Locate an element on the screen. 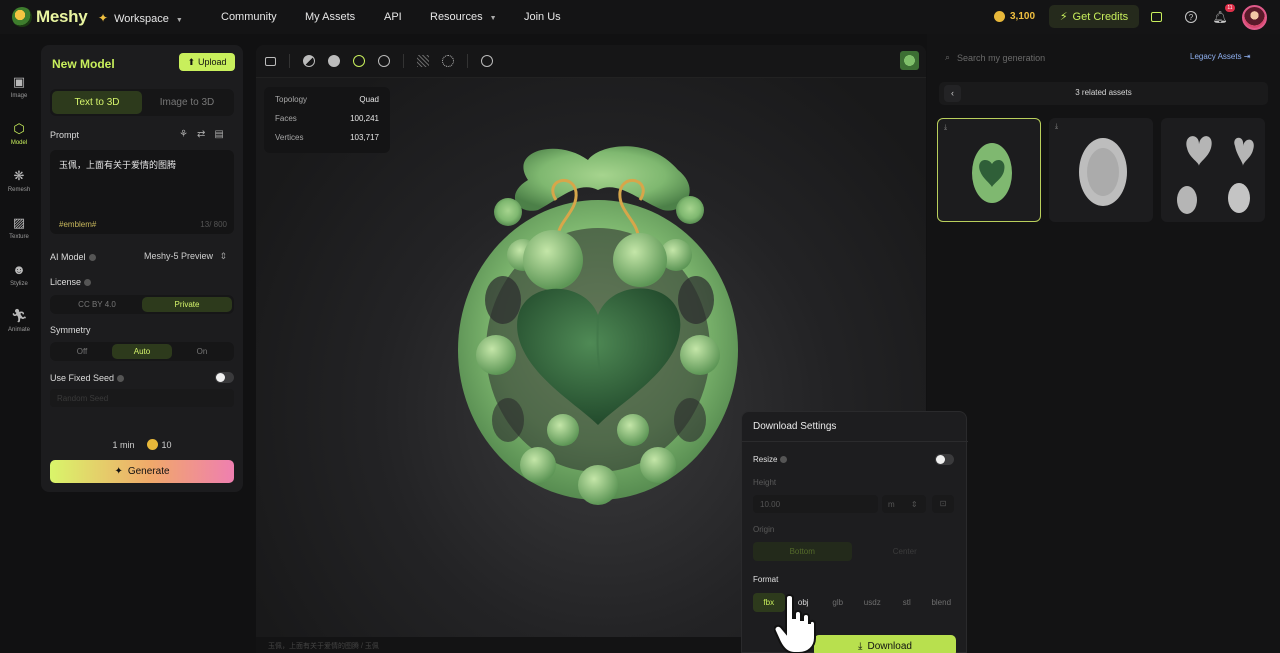  rail-label: Remesh is located at coordinates (19, 190).